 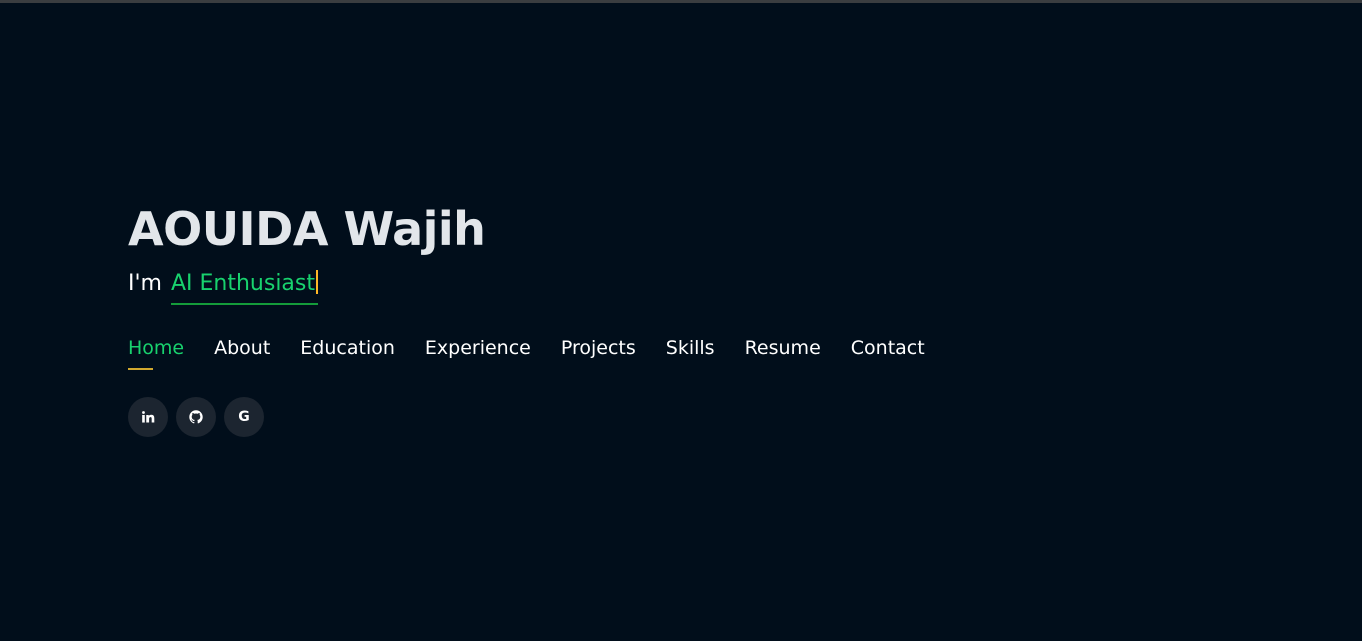 I want to click on nav-home: Home, so click(x=156, y=352).